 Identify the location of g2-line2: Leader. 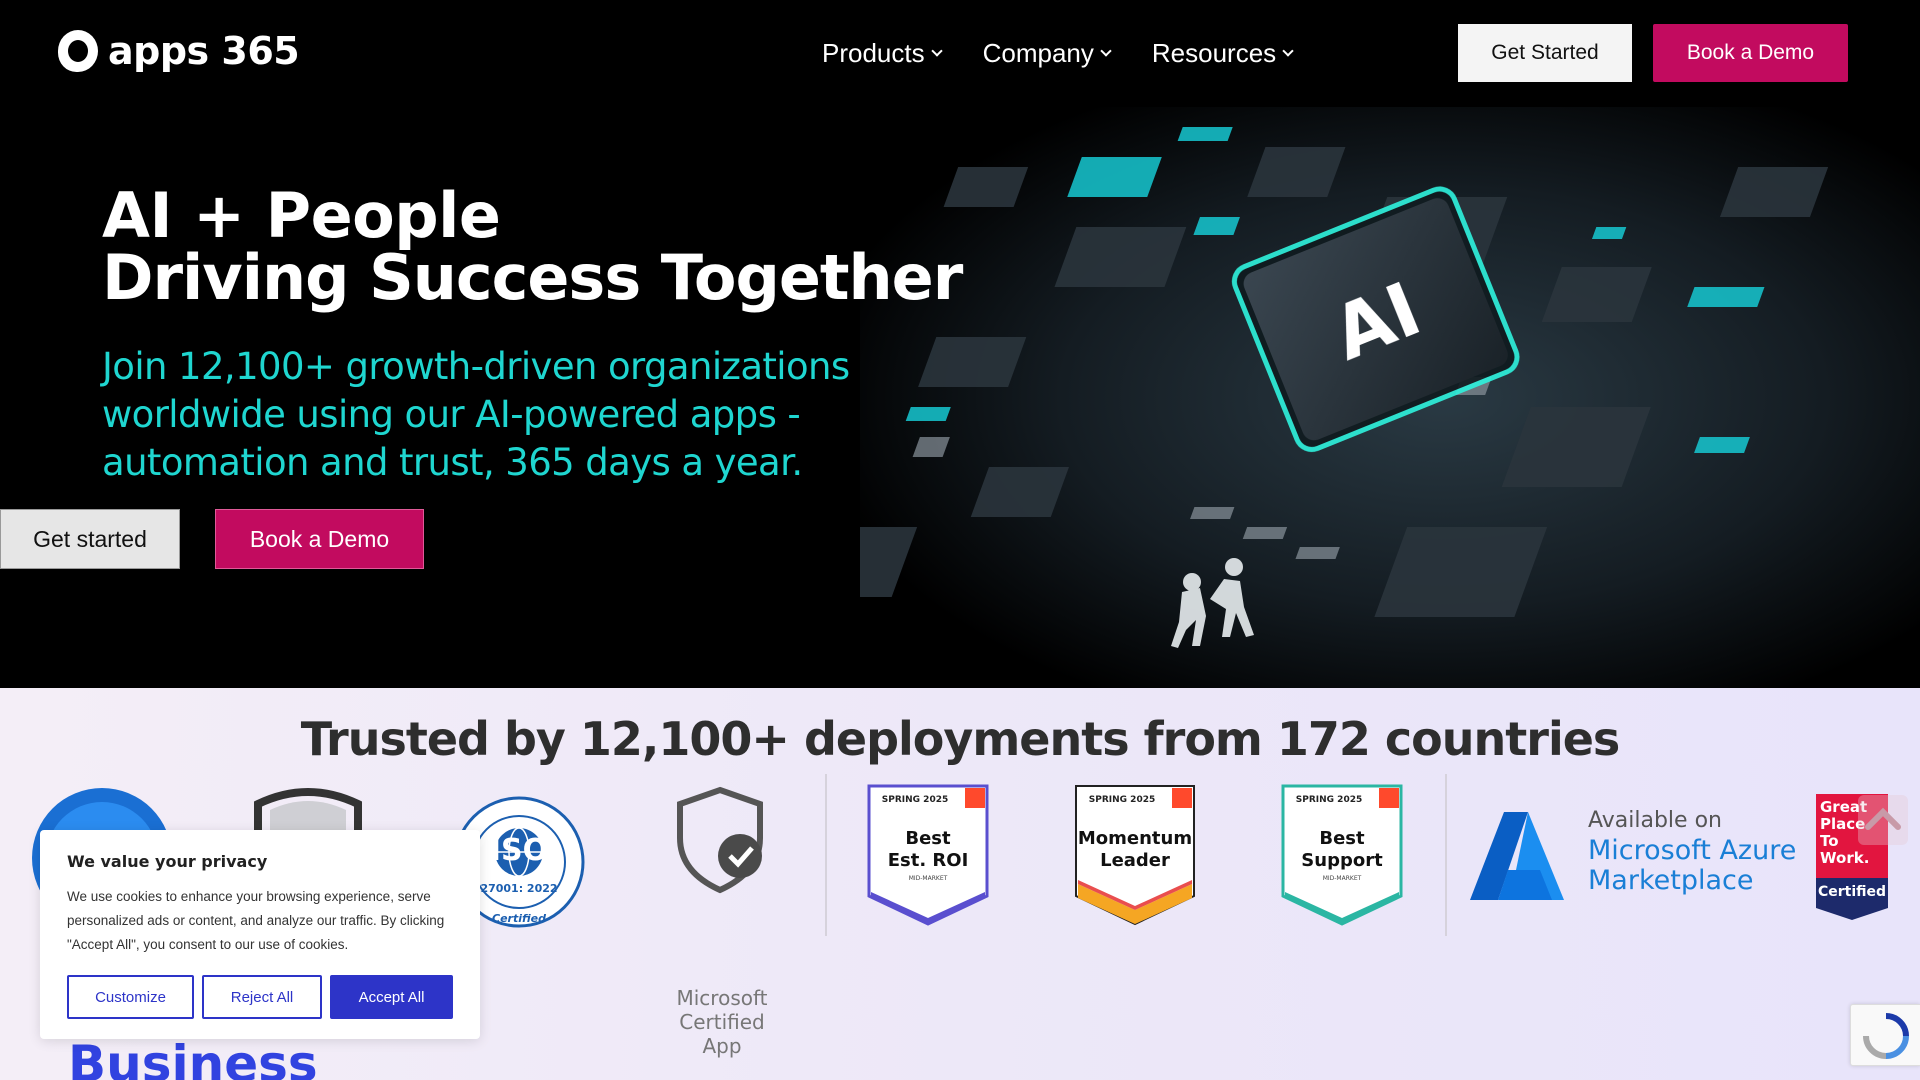
(1135, 860).